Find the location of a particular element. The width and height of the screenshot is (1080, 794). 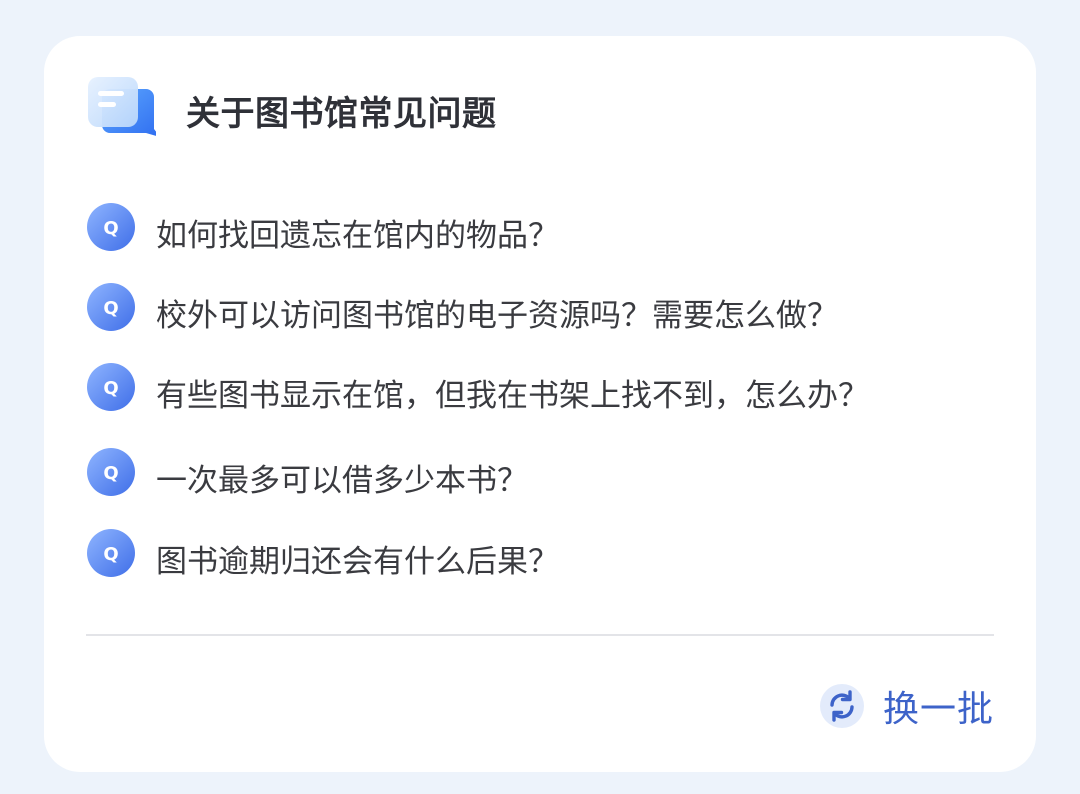

faq-item-book-not-found: Q 有些图书显示在馆，但我在书架上找不到，怎么办？ is located at coordinates (541, 392).